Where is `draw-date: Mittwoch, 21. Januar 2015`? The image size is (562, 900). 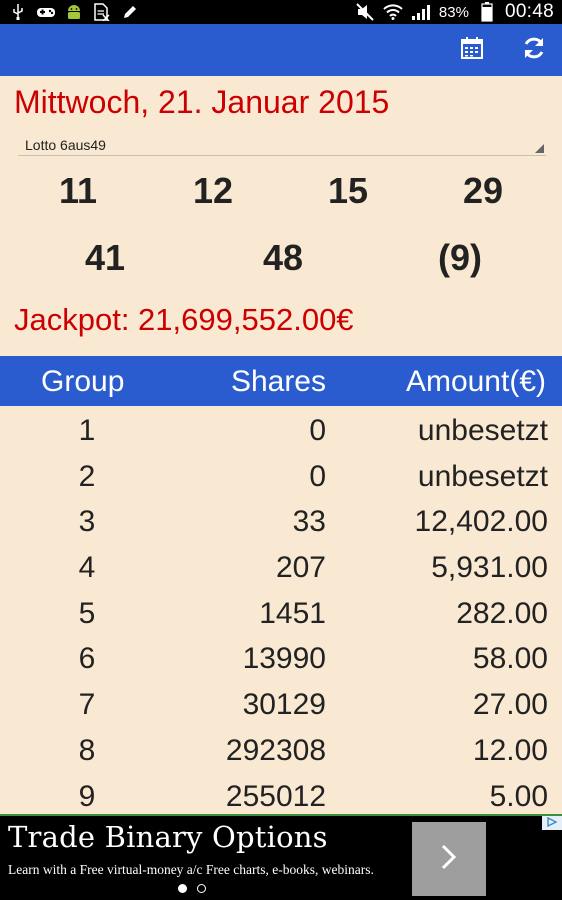
draw-date: Mittwoch, 21. Januar 2015 is located at coordinates (202, 102).